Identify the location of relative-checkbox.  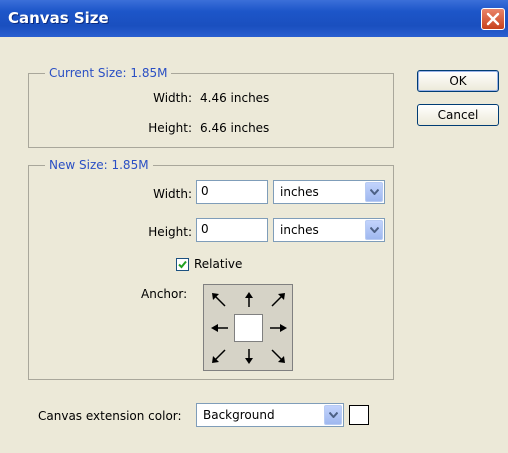
(182, 264).